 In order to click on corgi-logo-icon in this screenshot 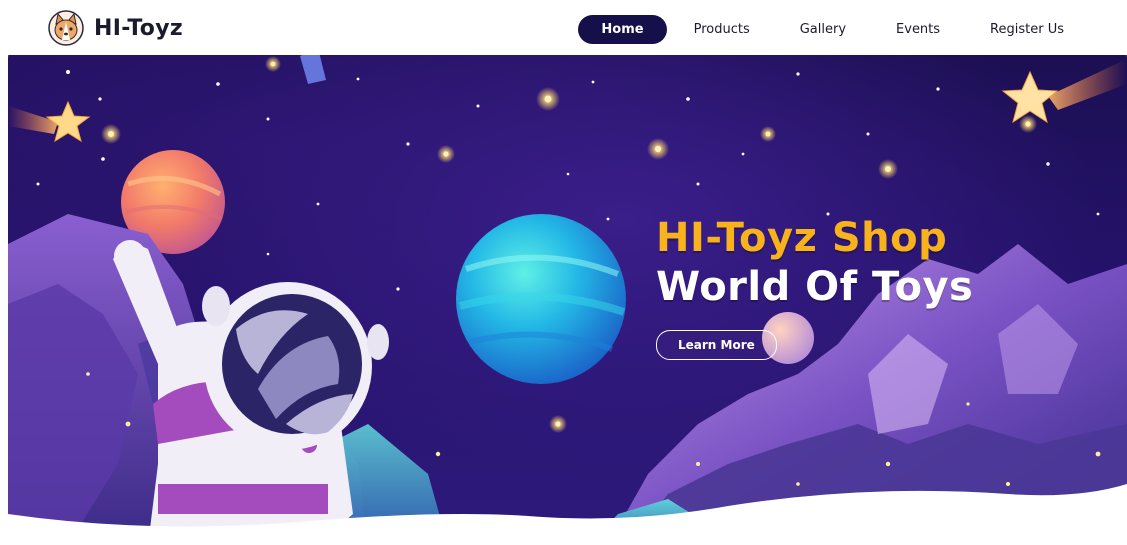, I will do `click(66, 28)`.